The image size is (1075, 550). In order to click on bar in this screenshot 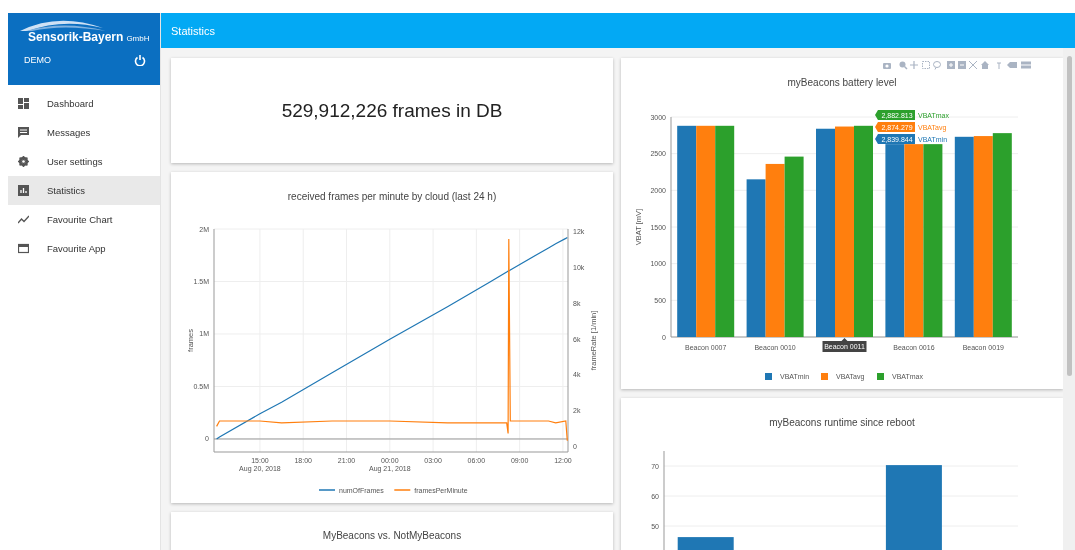, I will do `click(705, 543)`.